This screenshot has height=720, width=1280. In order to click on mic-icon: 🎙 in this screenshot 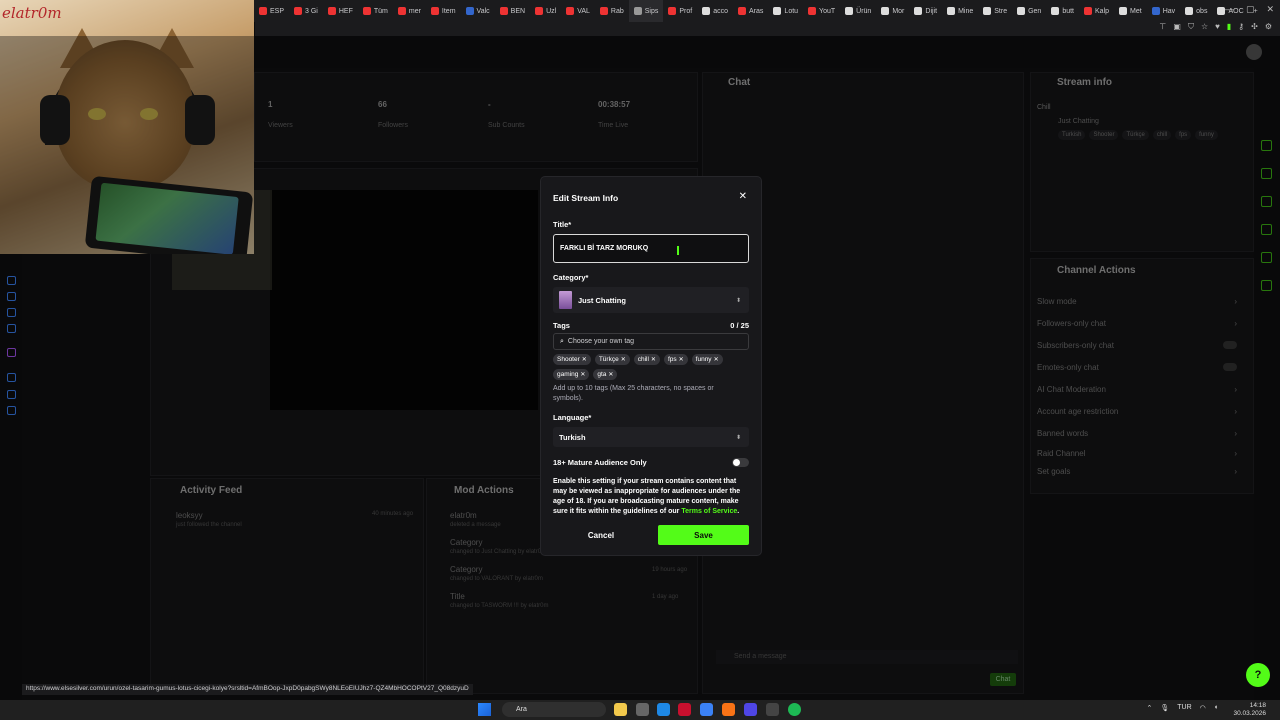, I will do `click(1164, 708)`.